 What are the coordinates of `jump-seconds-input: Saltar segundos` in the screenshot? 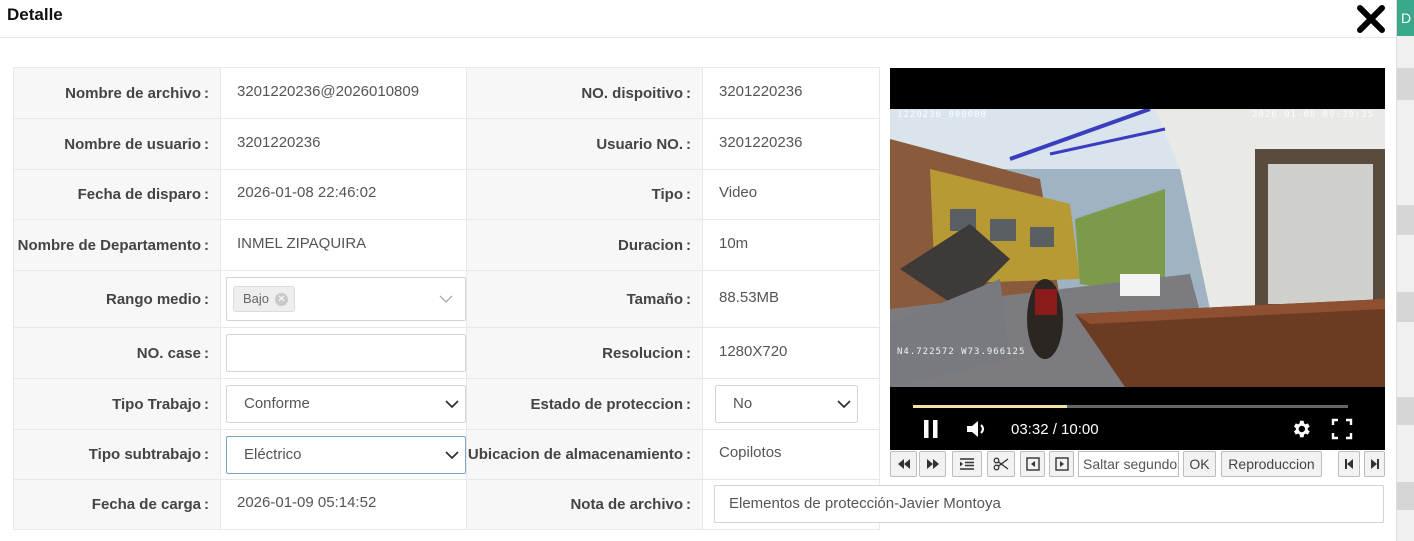 It's located at (1128, 464).